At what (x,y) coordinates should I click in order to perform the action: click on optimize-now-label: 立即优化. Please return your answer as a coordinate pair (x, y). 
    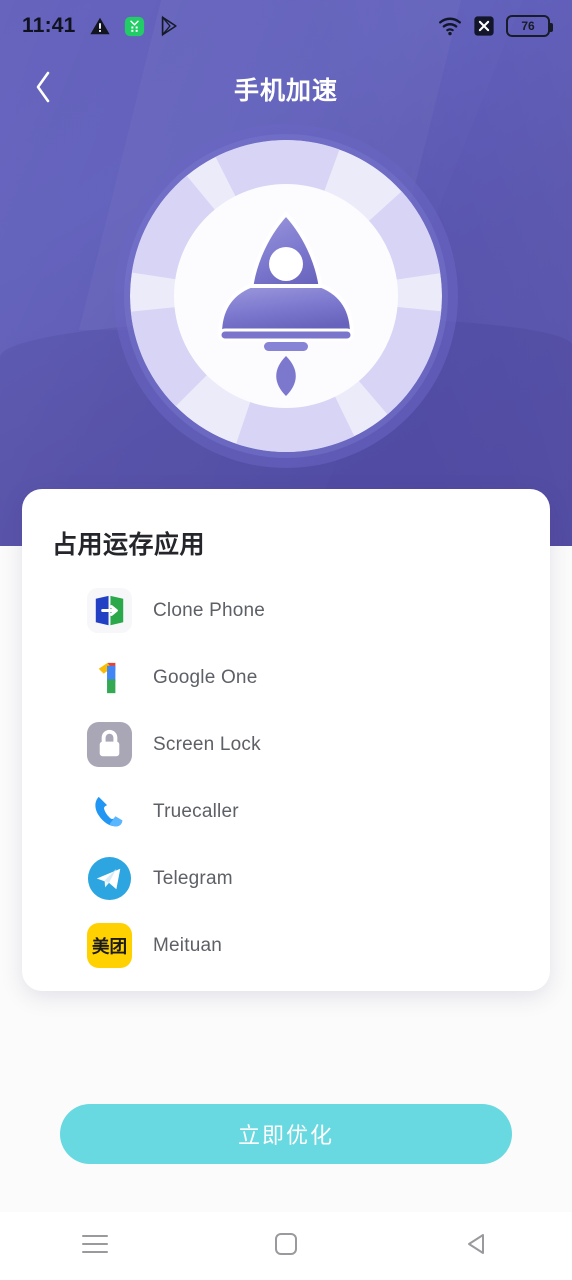
    Looking at the image, I should click on (285, 1135).